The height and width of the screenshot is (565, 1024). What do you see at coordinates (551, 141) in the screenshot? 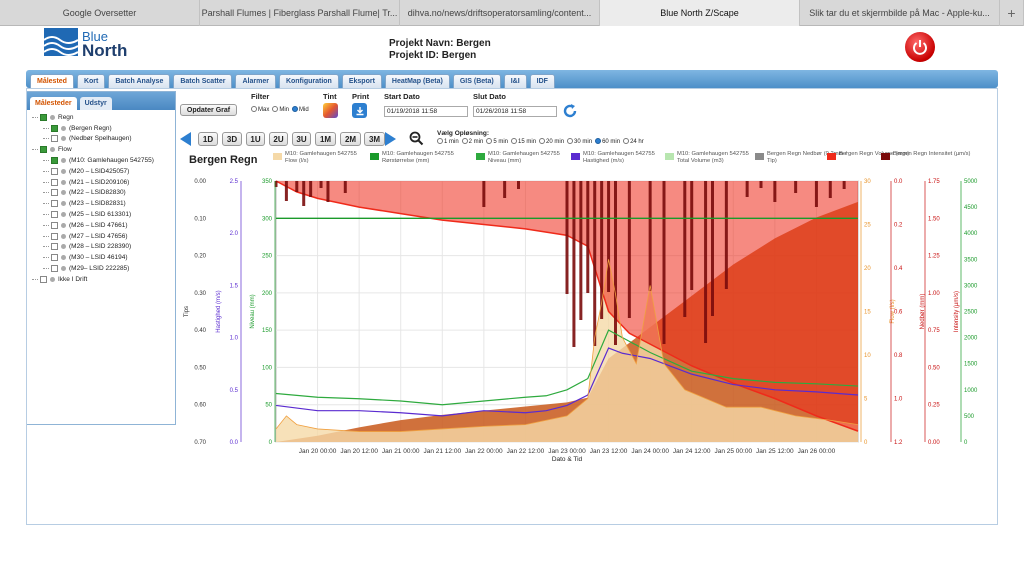
I see `resolution-radio: 20 min` at bounding box center [551, 141].